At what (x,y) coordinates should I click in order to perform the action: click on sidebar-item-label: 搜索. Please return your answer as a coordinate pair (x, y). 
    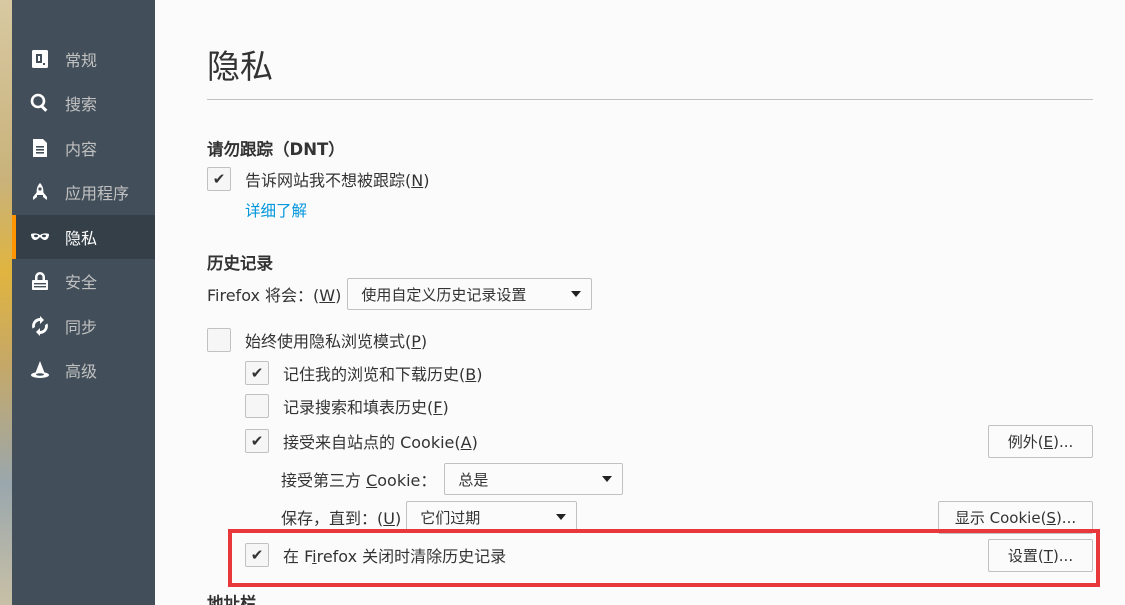
    Looking at the image, I should click on (81, 104).